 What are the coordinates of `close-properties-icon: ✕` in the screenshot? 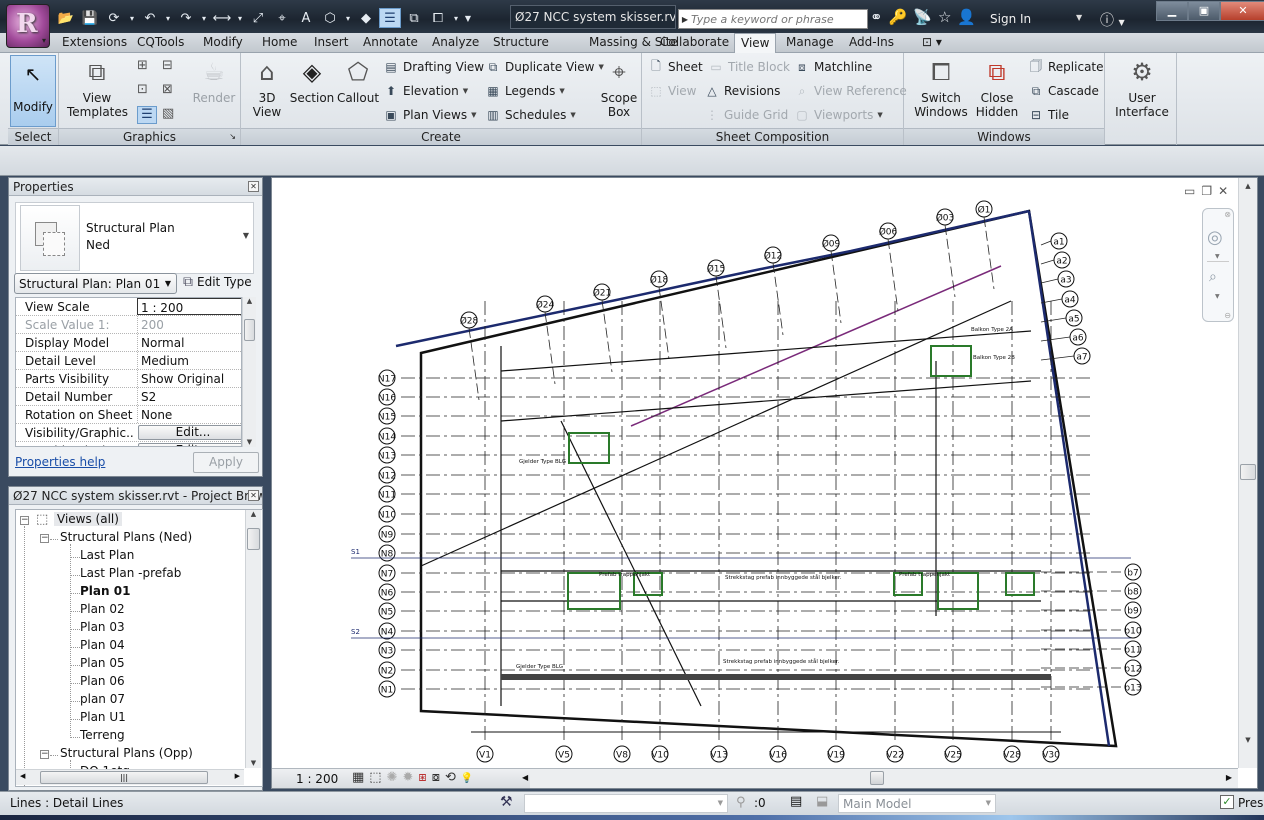 It's located at (253, 186).